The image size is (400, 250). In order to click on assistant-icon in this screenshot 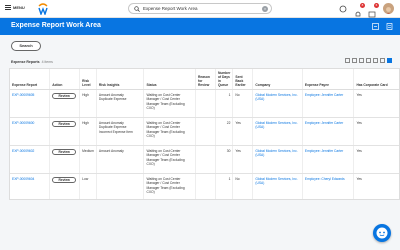, I will do `click(382, 233)`.